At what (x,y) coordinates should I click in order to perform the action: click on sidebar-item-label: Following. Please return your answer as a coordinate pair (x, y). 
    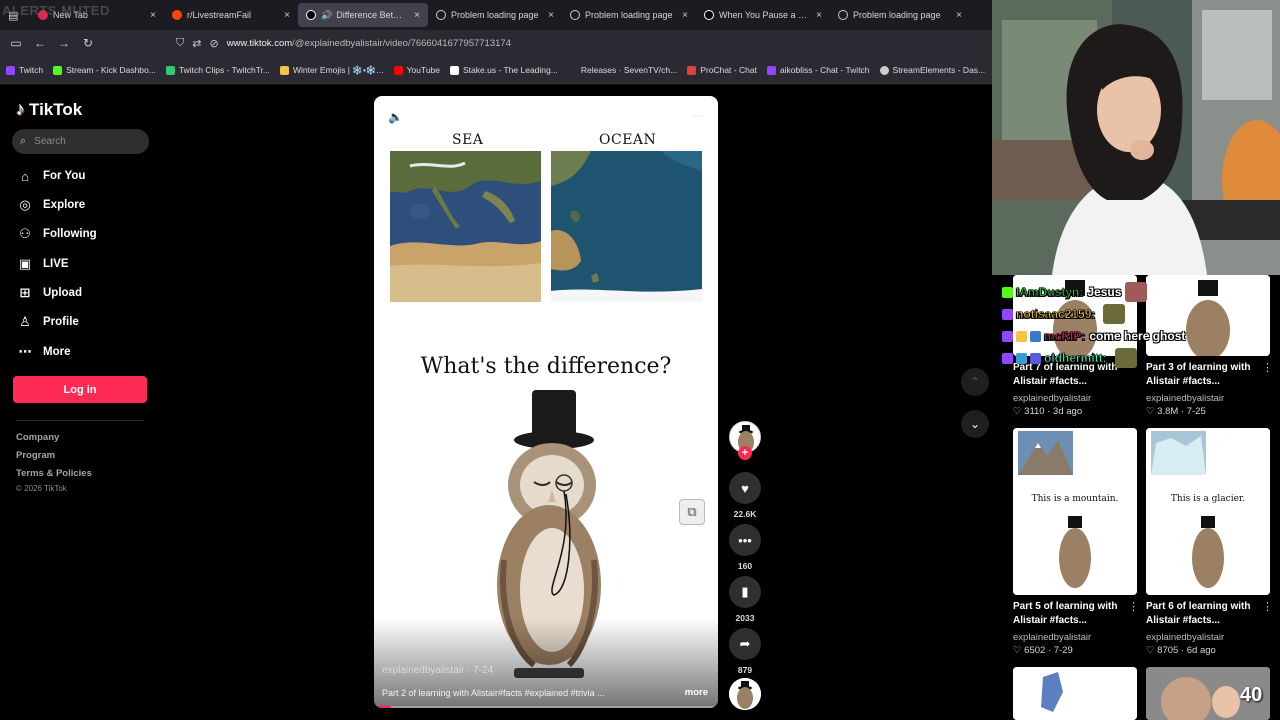
    Looking at the image, I should click on (70, 234).